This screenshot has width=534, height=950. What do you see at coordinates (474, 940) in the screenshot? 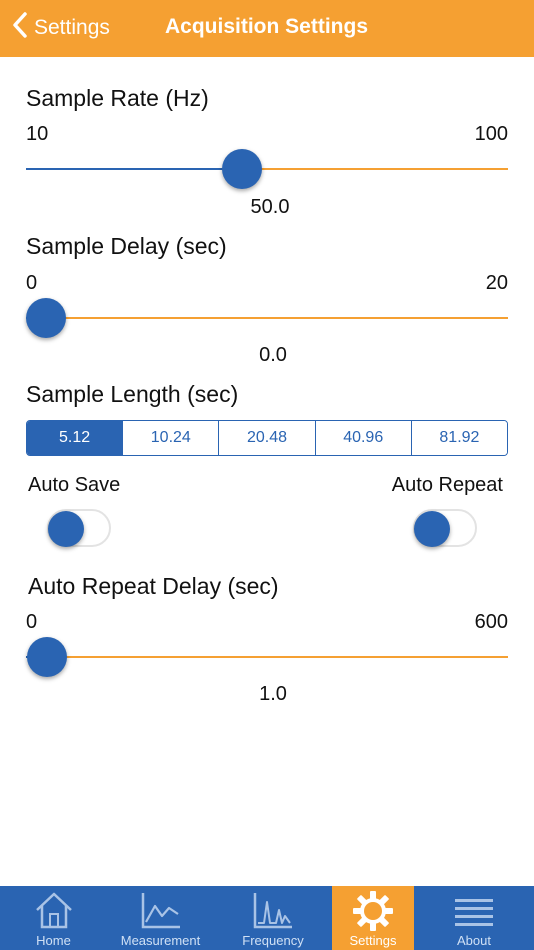
I see `tab-about-label: About` at bounding box center [474, 940].